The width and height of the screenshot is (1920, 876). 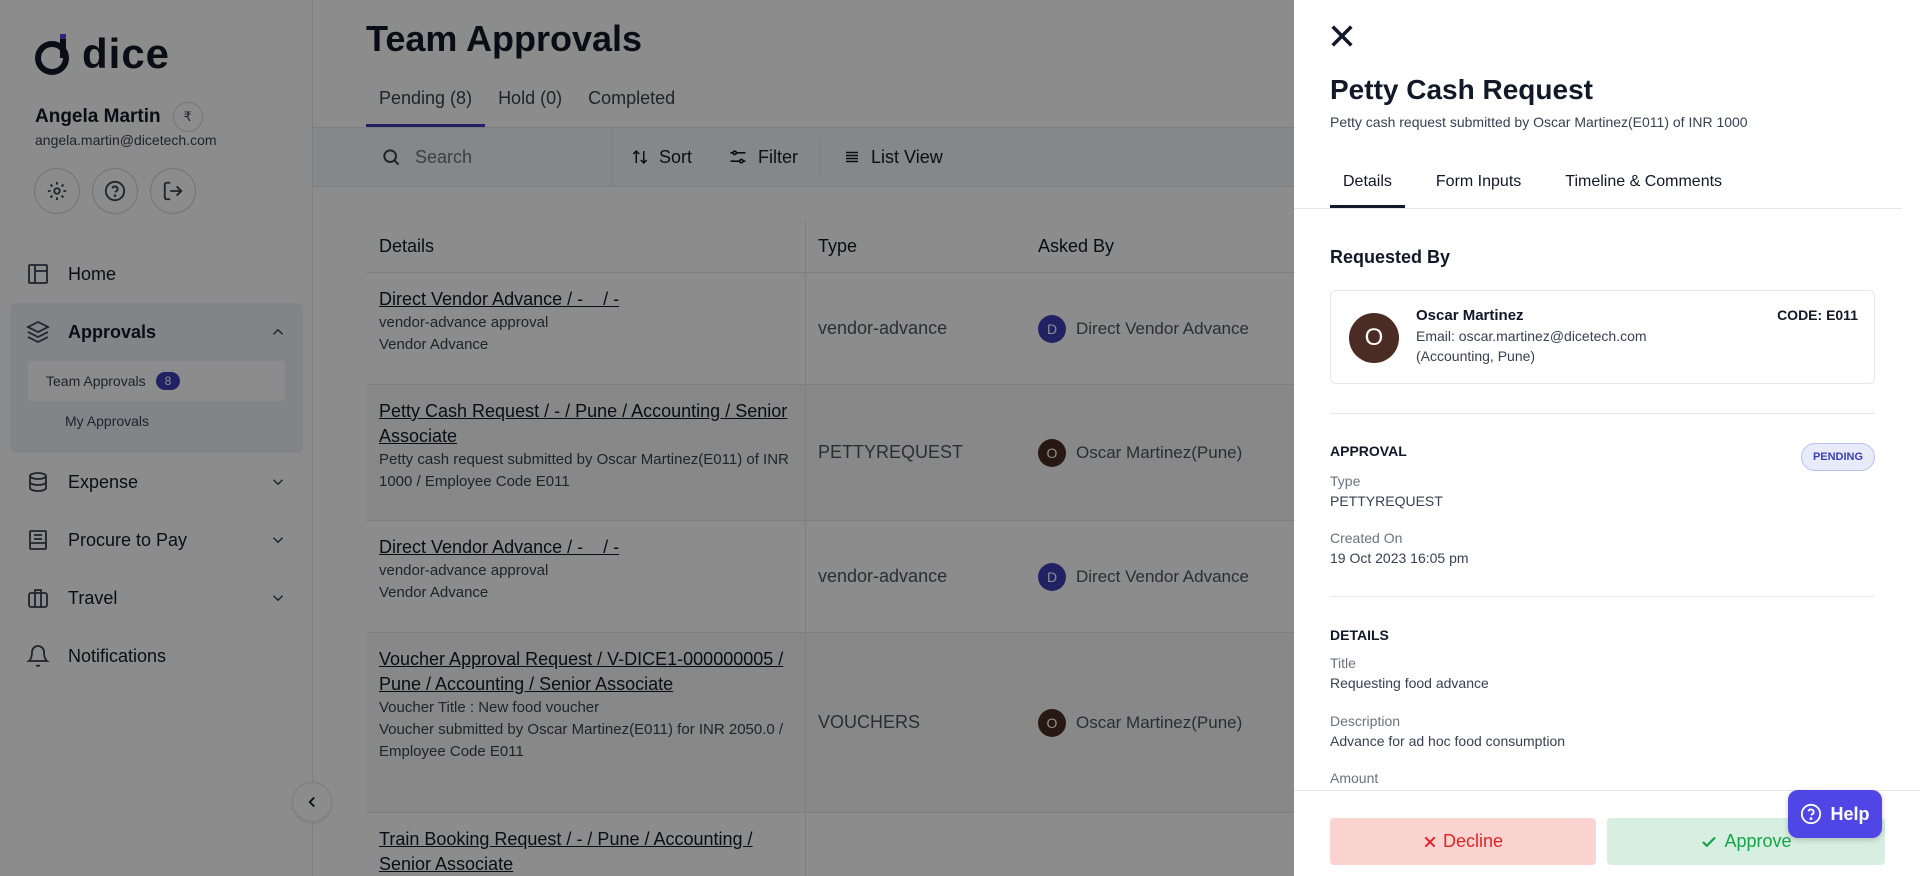 What do you see at coordinates (1461, 89) in the screenshot?
I see `drawer-title: Petty Cash Request` at bounding box center [1461, 89].